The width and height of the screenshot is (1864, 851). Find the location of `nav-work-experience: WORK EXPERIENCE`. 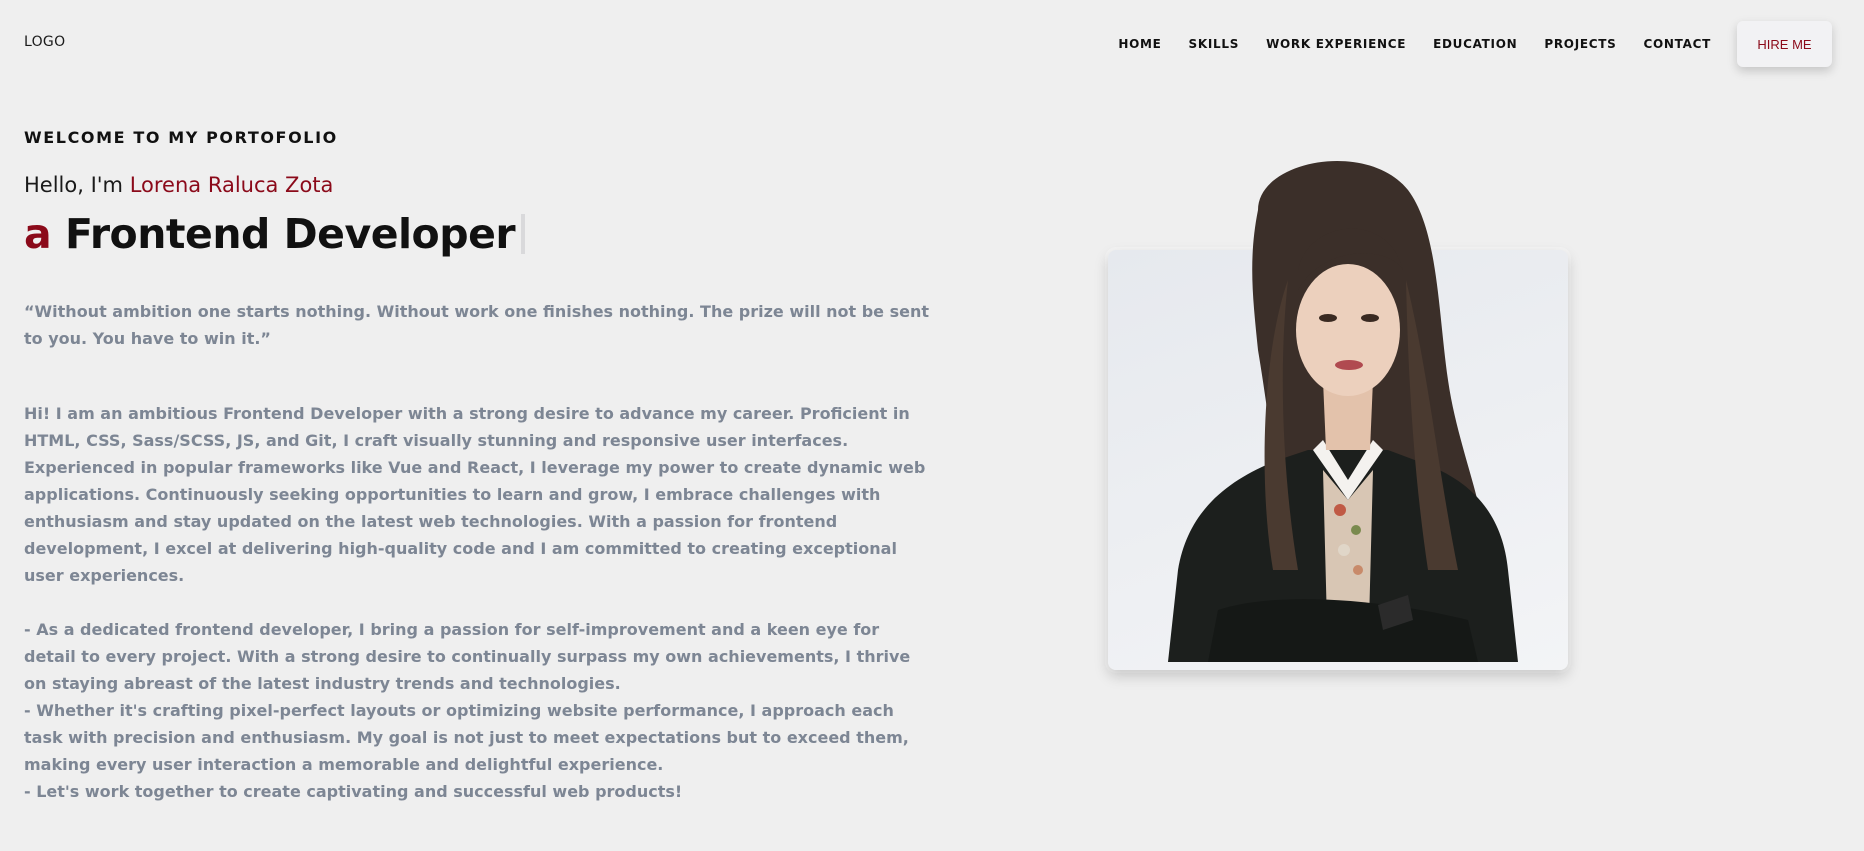

nav-work-experience: WORK EXPERIENCE is located at coordinates (1336, 44).